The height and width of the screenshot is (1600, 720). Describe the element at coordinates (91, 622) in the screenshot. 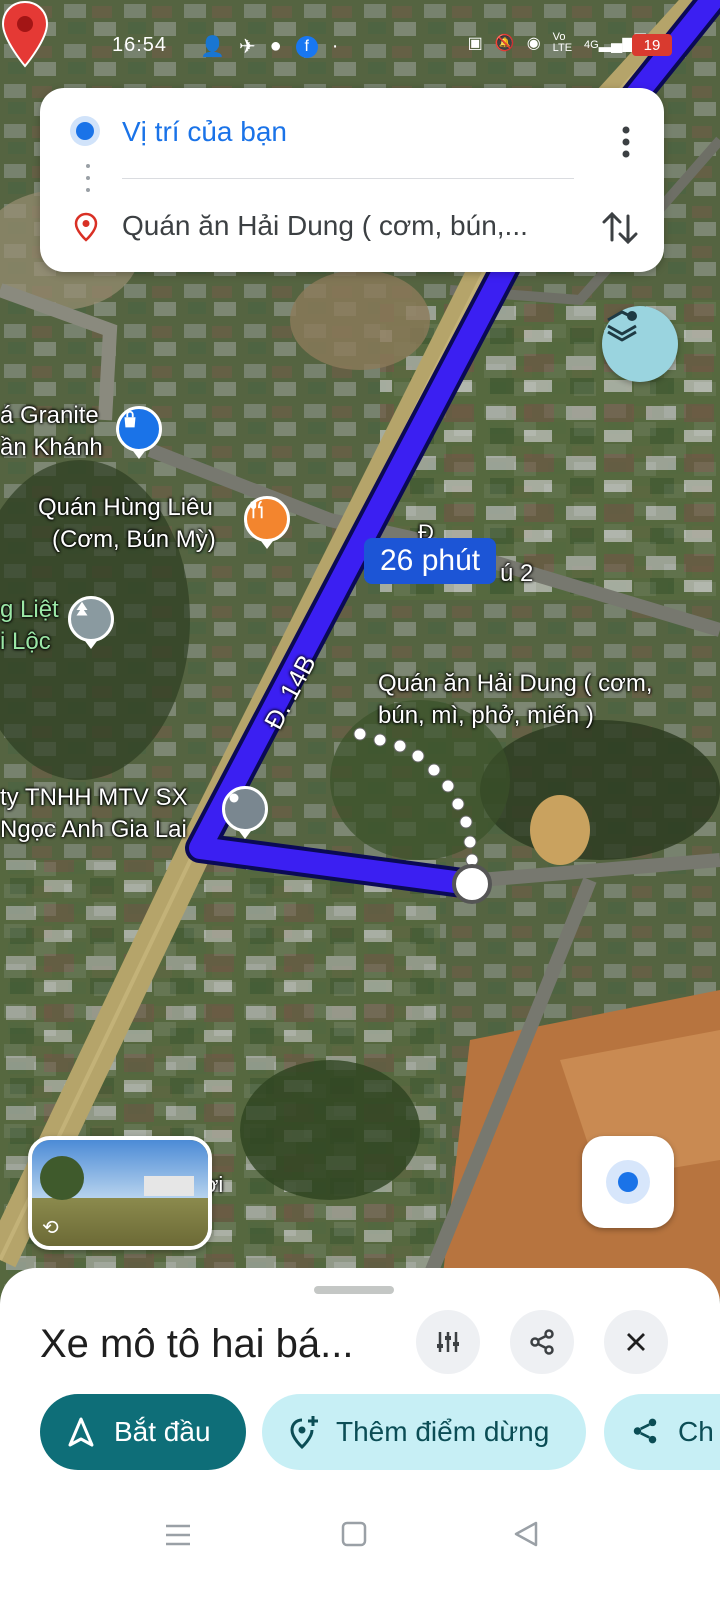

I see `poi-park-icon` at that location.